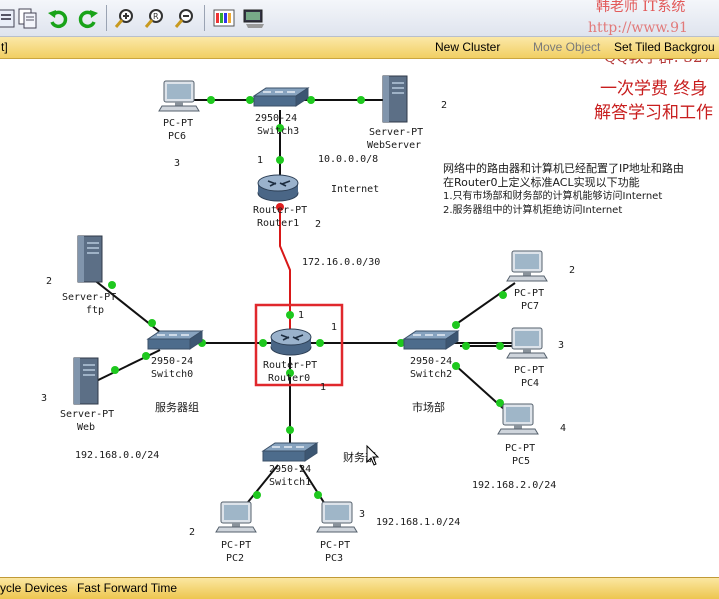 The width and height of the screenshot is (719, 599). Describe the element at coordinates (348, 159) in the screenshot. I see `network-address: 10.0.0.0/8` at that location.